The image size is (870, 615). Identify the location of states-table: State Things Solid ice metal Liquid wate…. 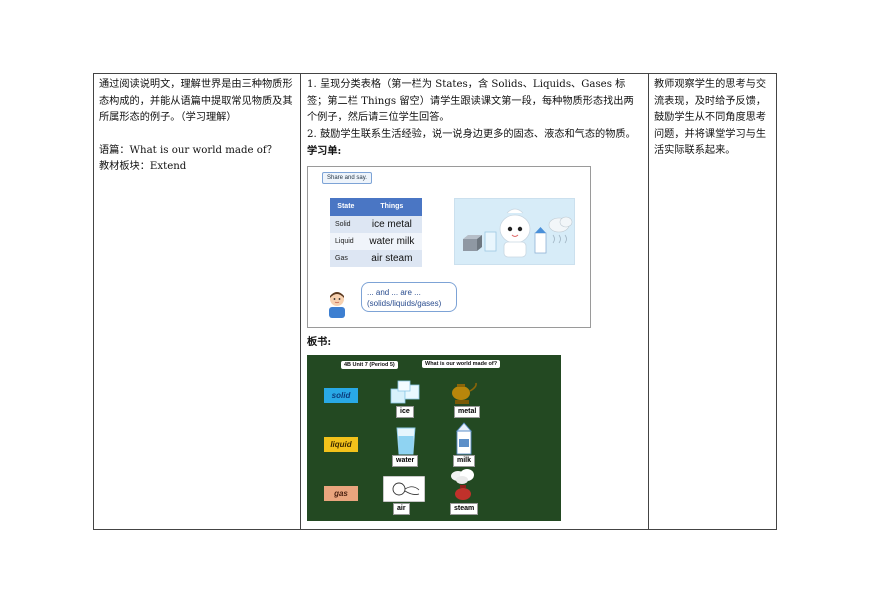
(376, 232).